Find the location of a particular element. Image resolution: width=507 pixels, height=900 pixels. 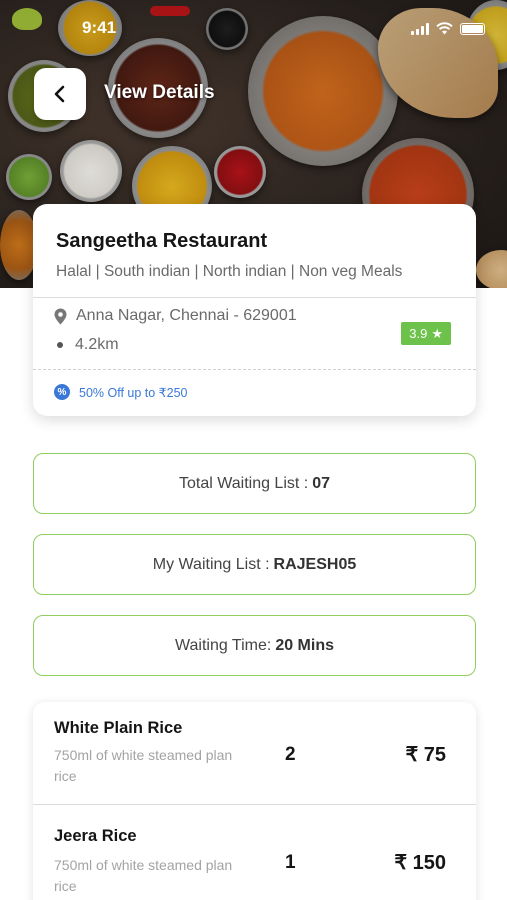

location-row: Anna Nagar, Chennai - 629001 is located at coordinates (175, 316).